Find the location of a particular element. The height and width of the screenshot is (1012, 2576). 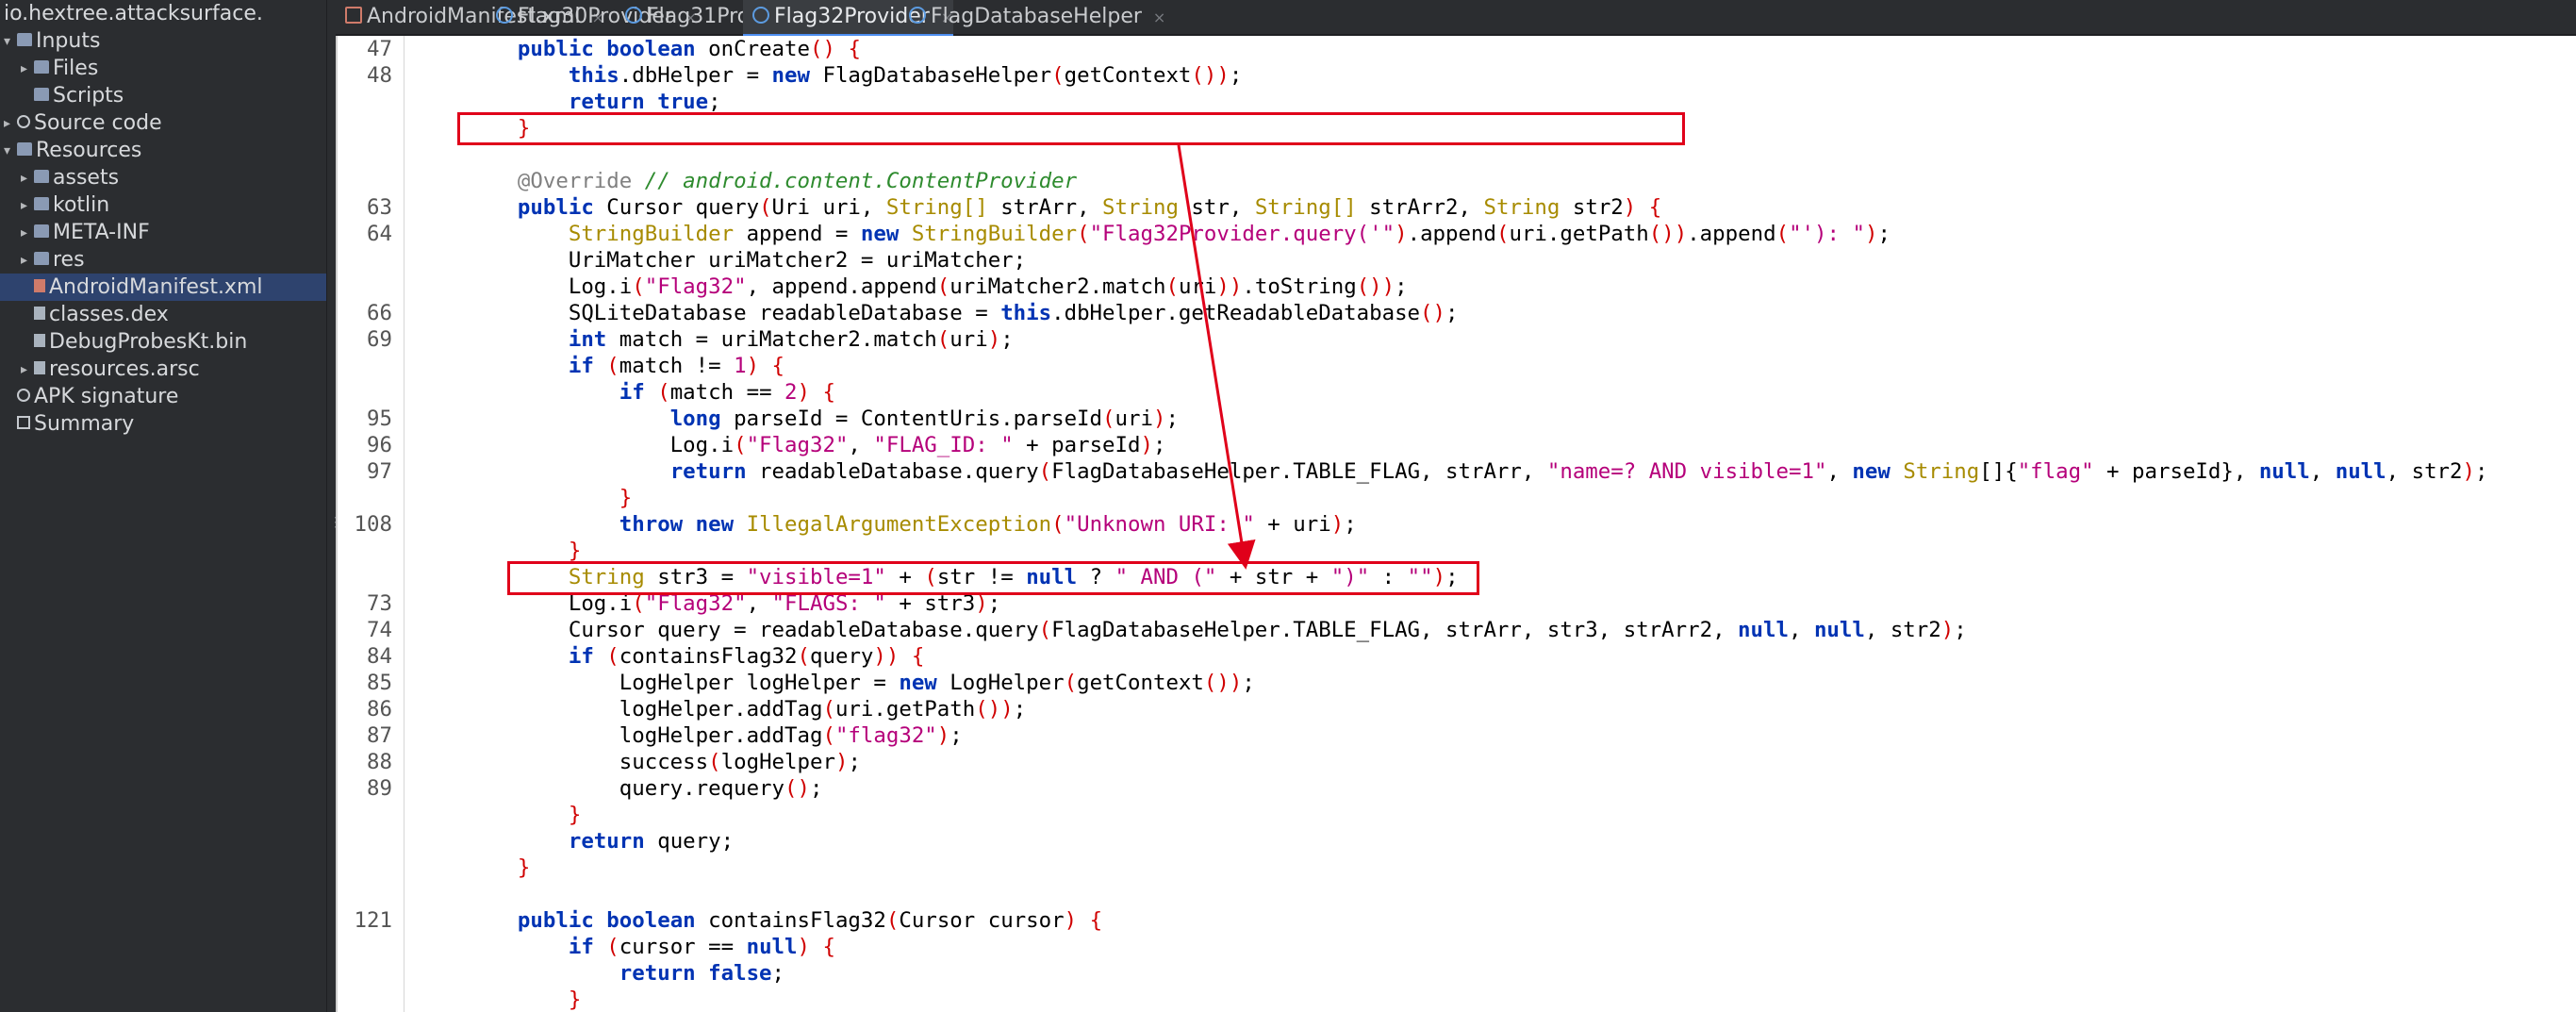

line-number: 66 is located at coordinates (379, 313).